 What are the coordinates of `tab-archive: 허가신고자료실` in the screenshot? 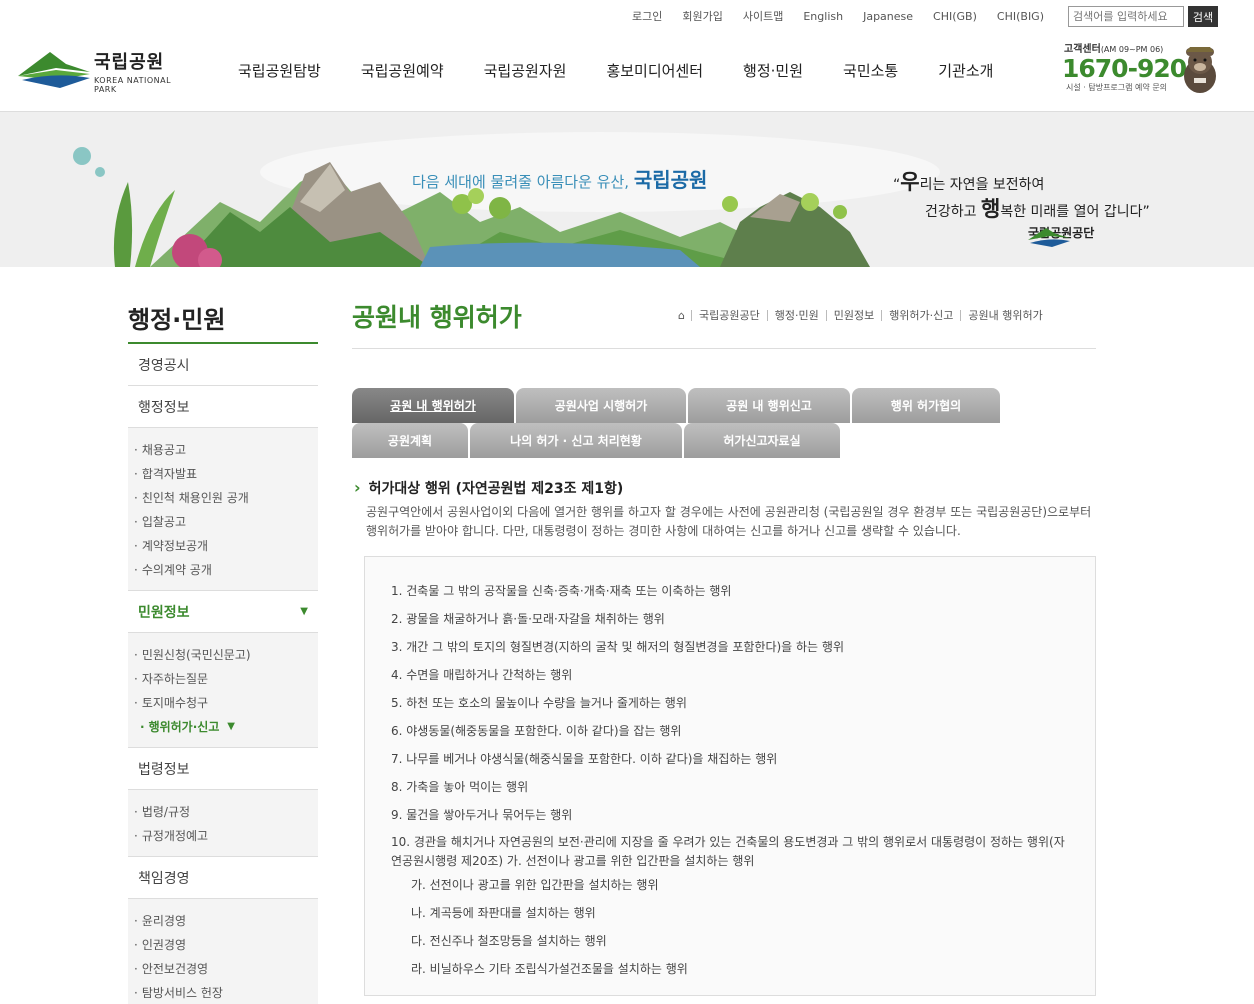 It's located at (762, 440).